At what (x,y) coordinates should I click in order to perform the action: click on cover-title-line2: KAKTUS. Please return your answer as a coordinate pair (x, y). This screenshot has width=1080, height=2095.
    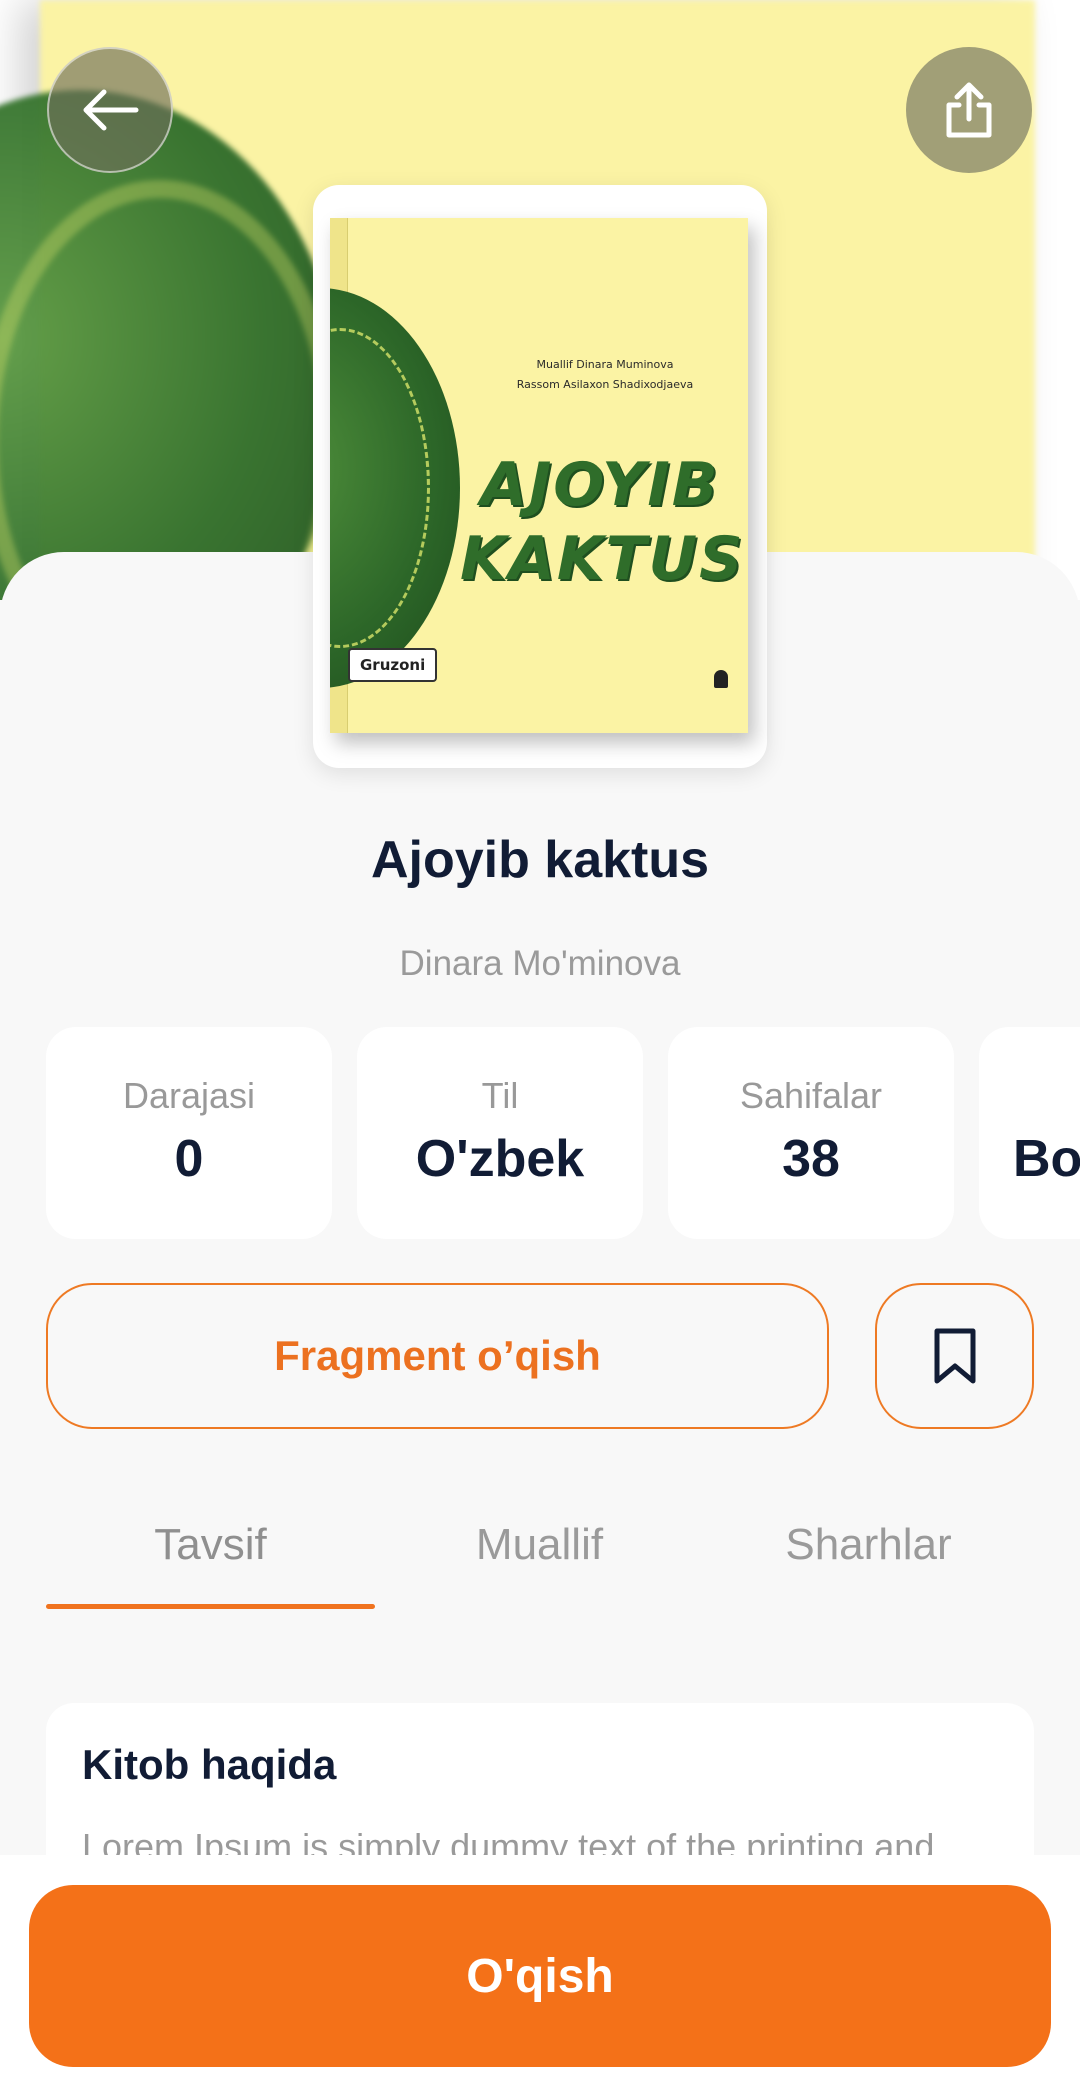
    Looking at the image, I should click on (602, 559).